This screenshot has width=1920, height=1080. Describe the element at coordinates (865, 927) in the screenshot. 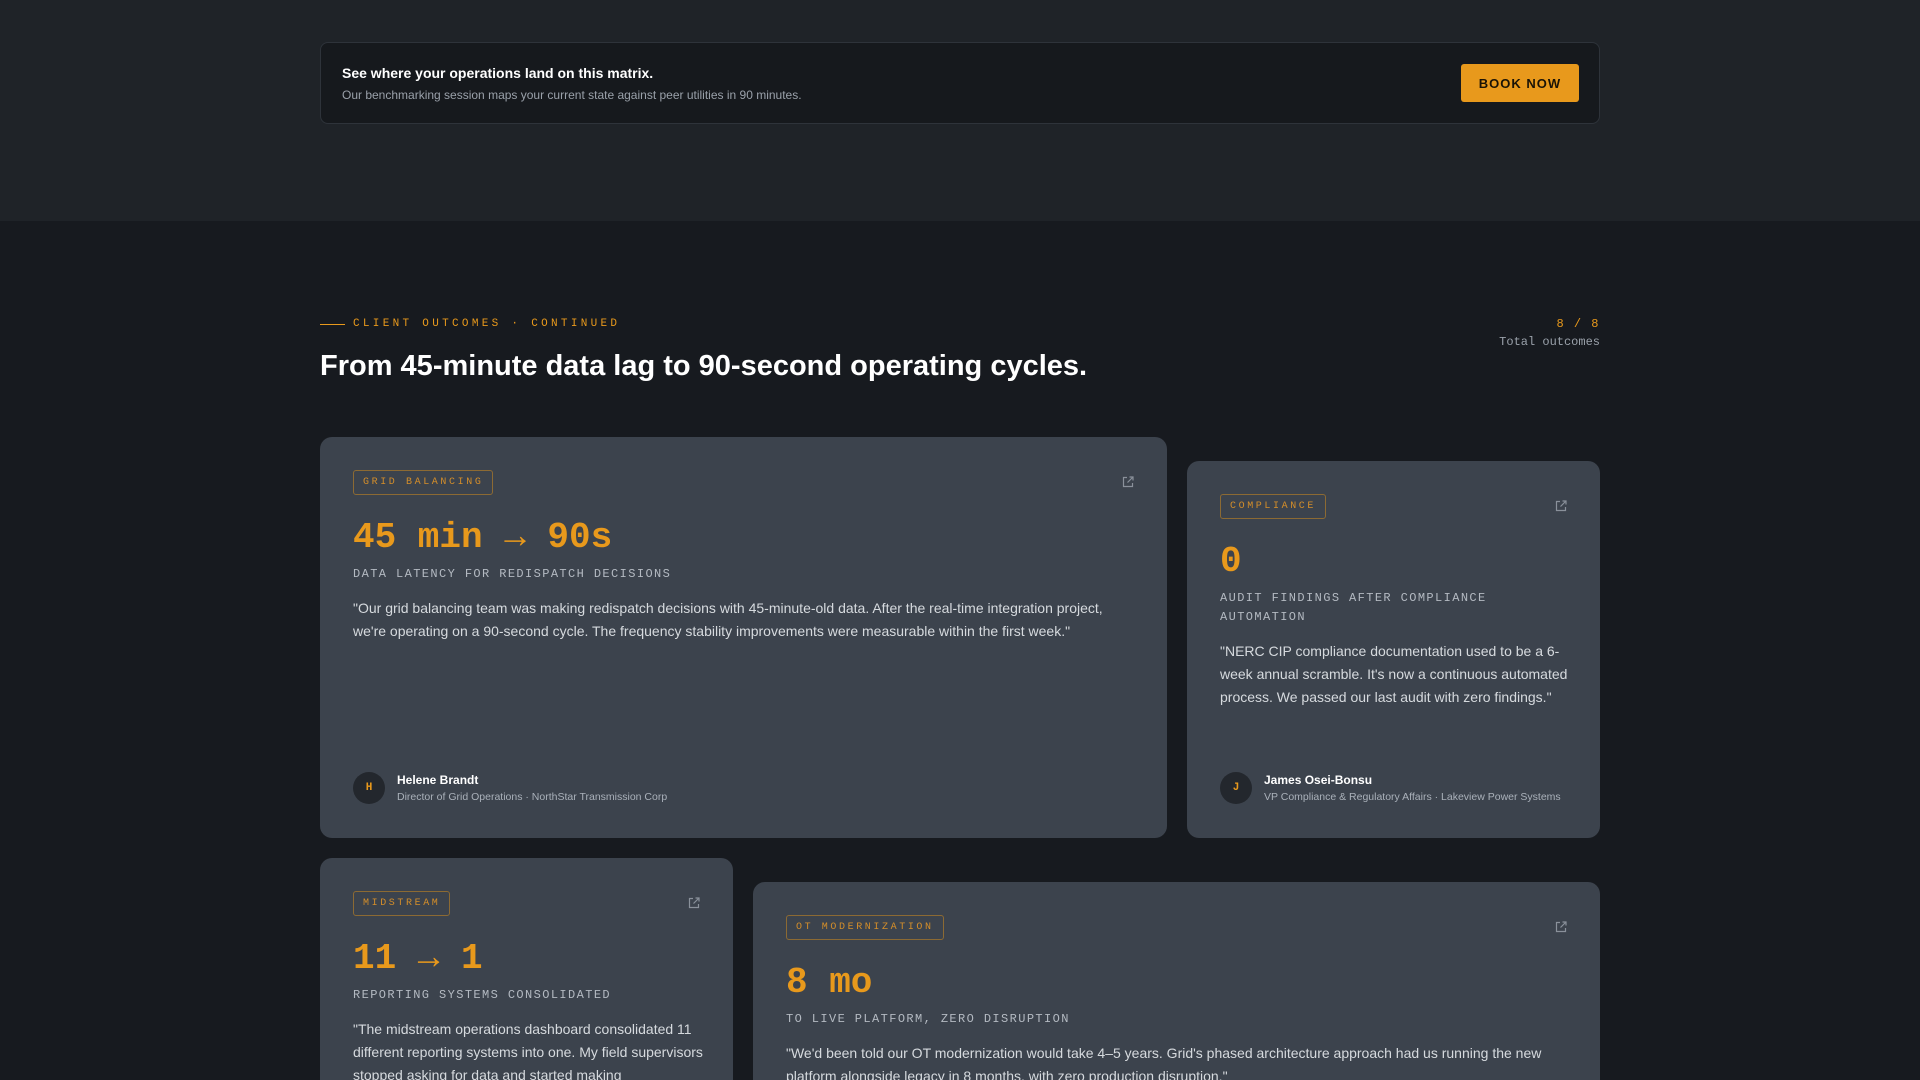

I see `card-tag: OT MODERNIZATION` at that location.